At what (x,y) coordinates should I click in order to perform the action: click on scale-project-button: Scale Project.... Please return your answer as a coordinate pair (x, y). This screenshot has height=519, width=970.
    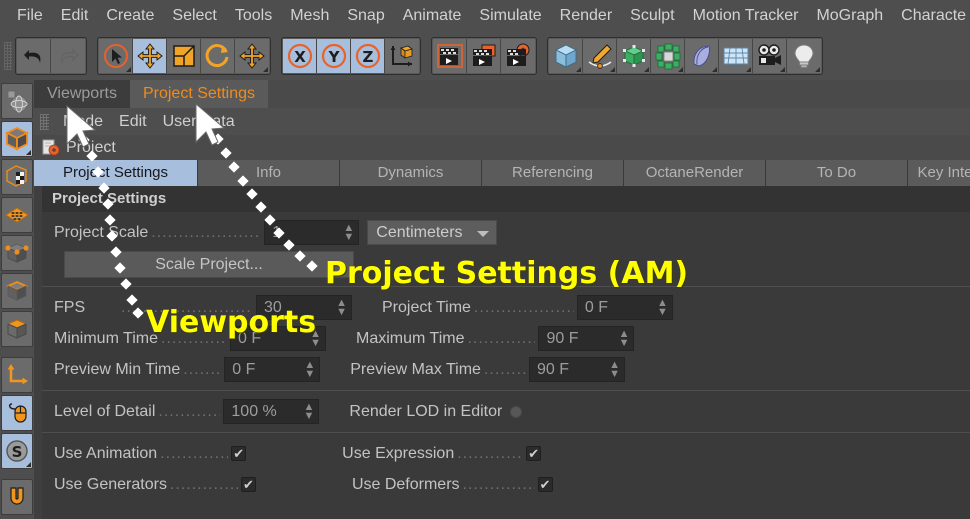
    Looking at the image, I should click on (209, 264).